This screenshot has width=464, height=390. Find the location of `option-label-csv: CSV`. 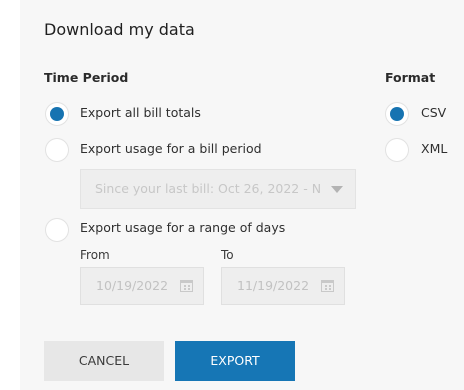

option-label-csv: CSV is located at coordinates (434, 112).